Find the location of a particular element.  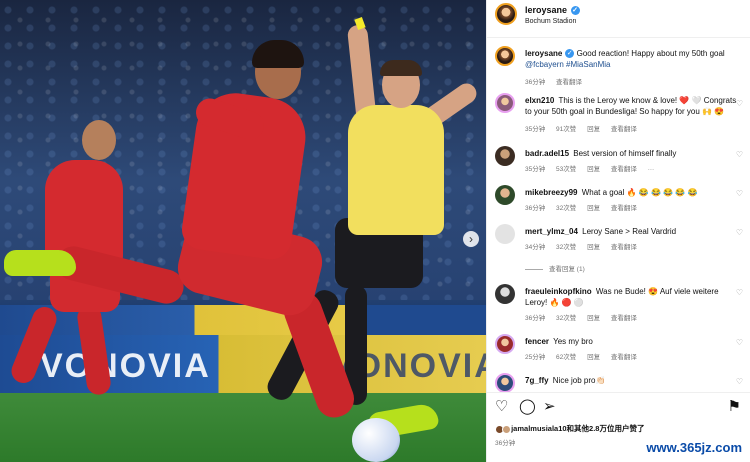

caption-username: leroysane is located at coordinates (543, 53).